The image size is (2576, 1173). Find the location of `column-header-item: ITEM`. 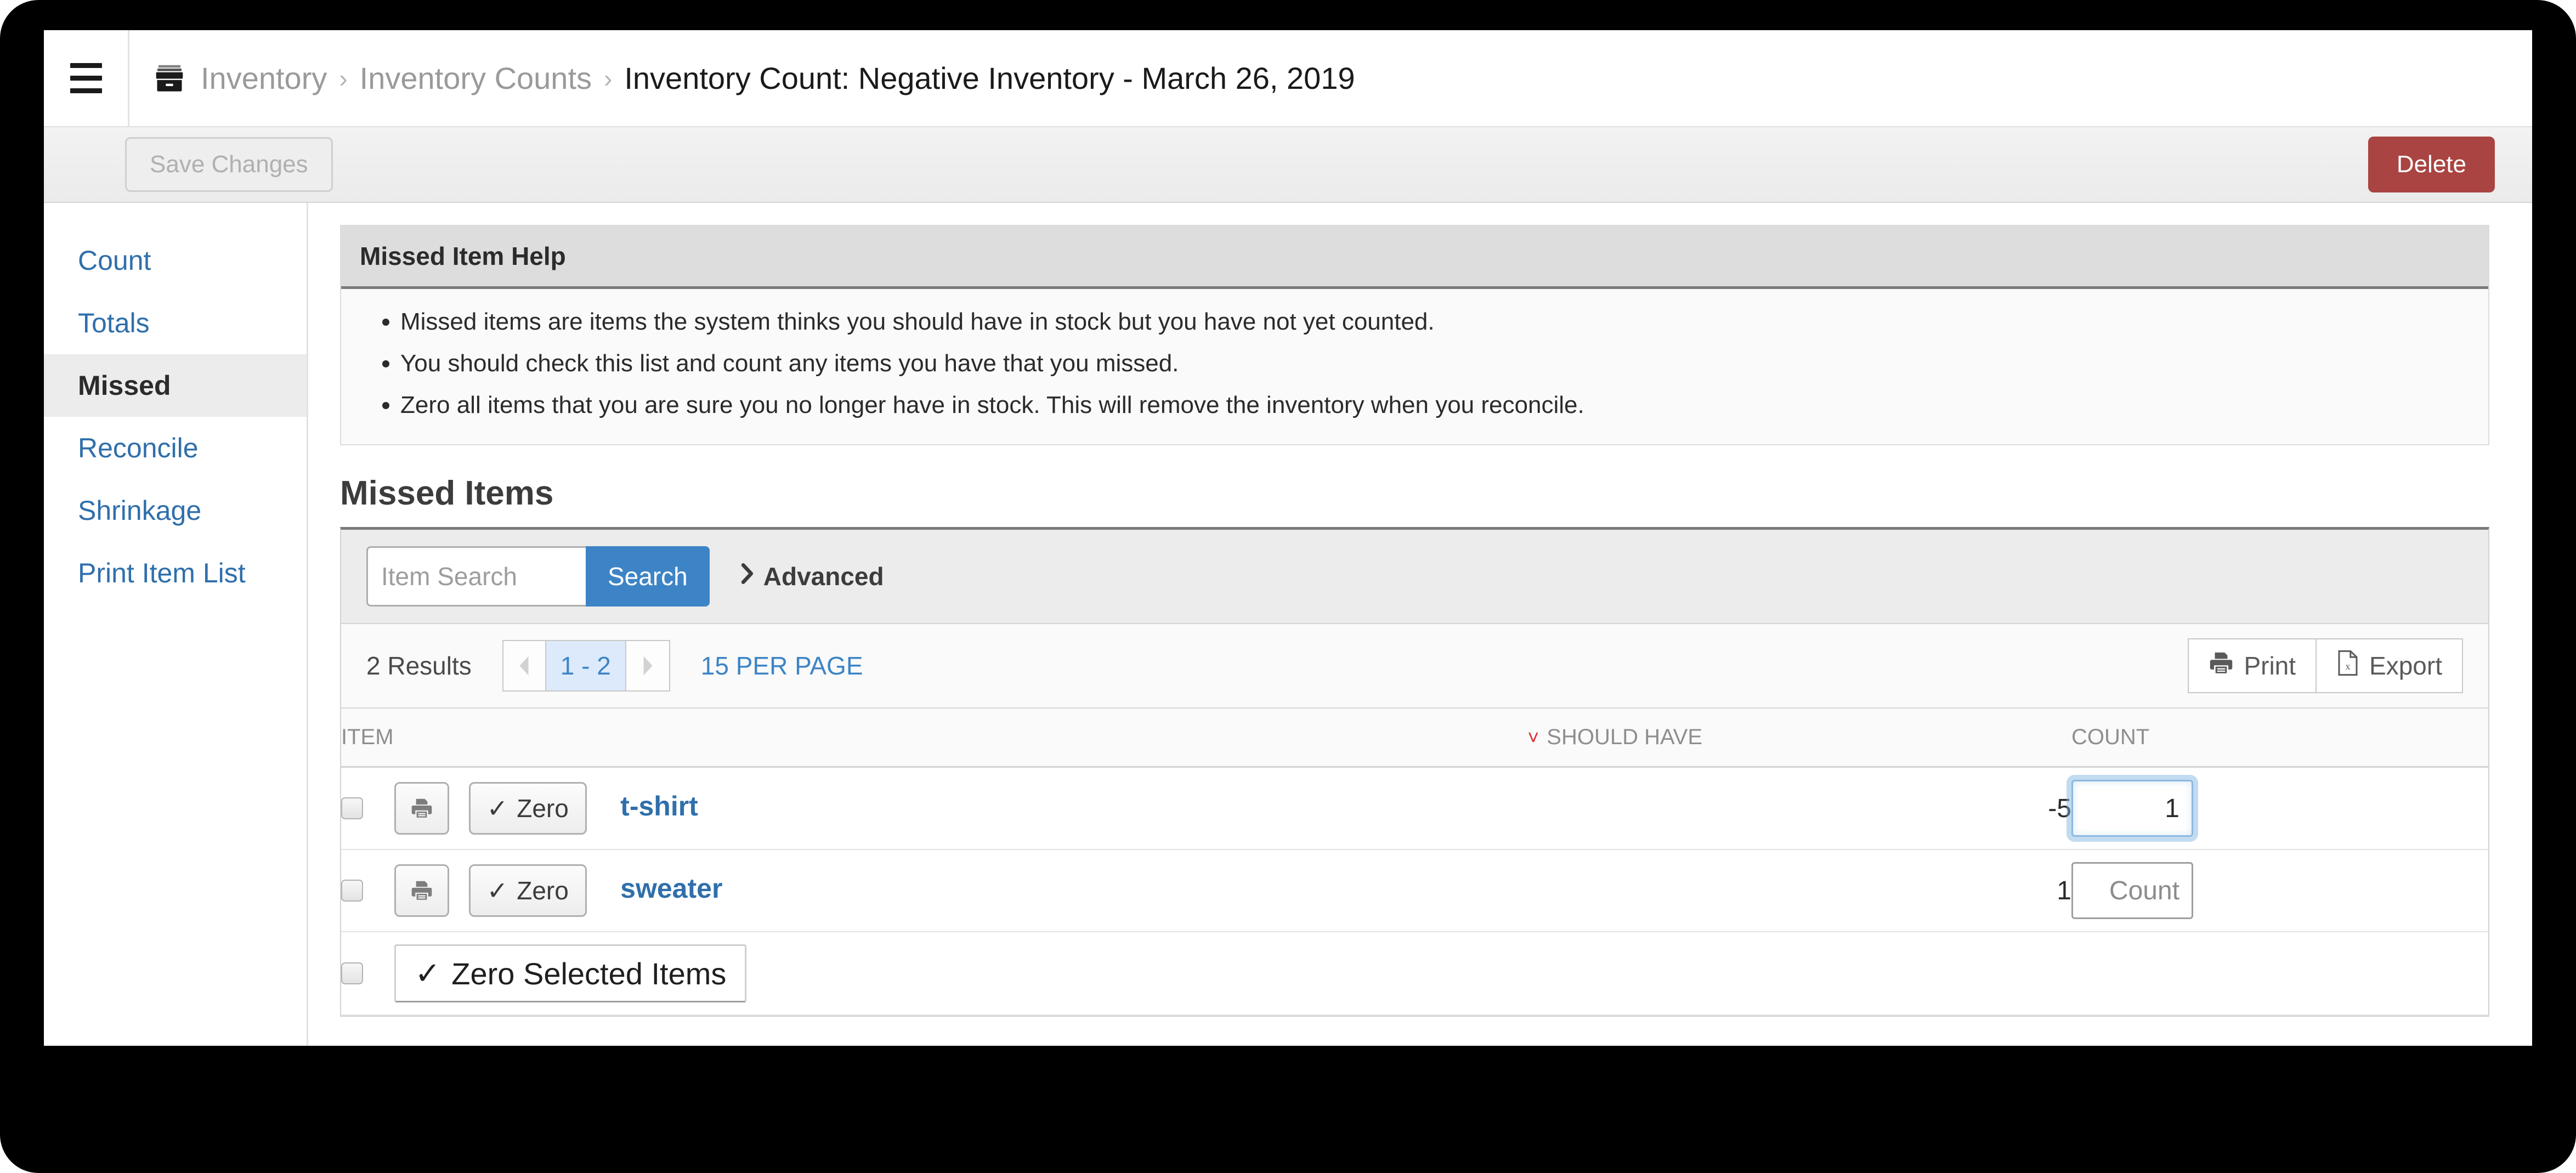

column-header-item: ITEM is located at coordinates (935, 738).